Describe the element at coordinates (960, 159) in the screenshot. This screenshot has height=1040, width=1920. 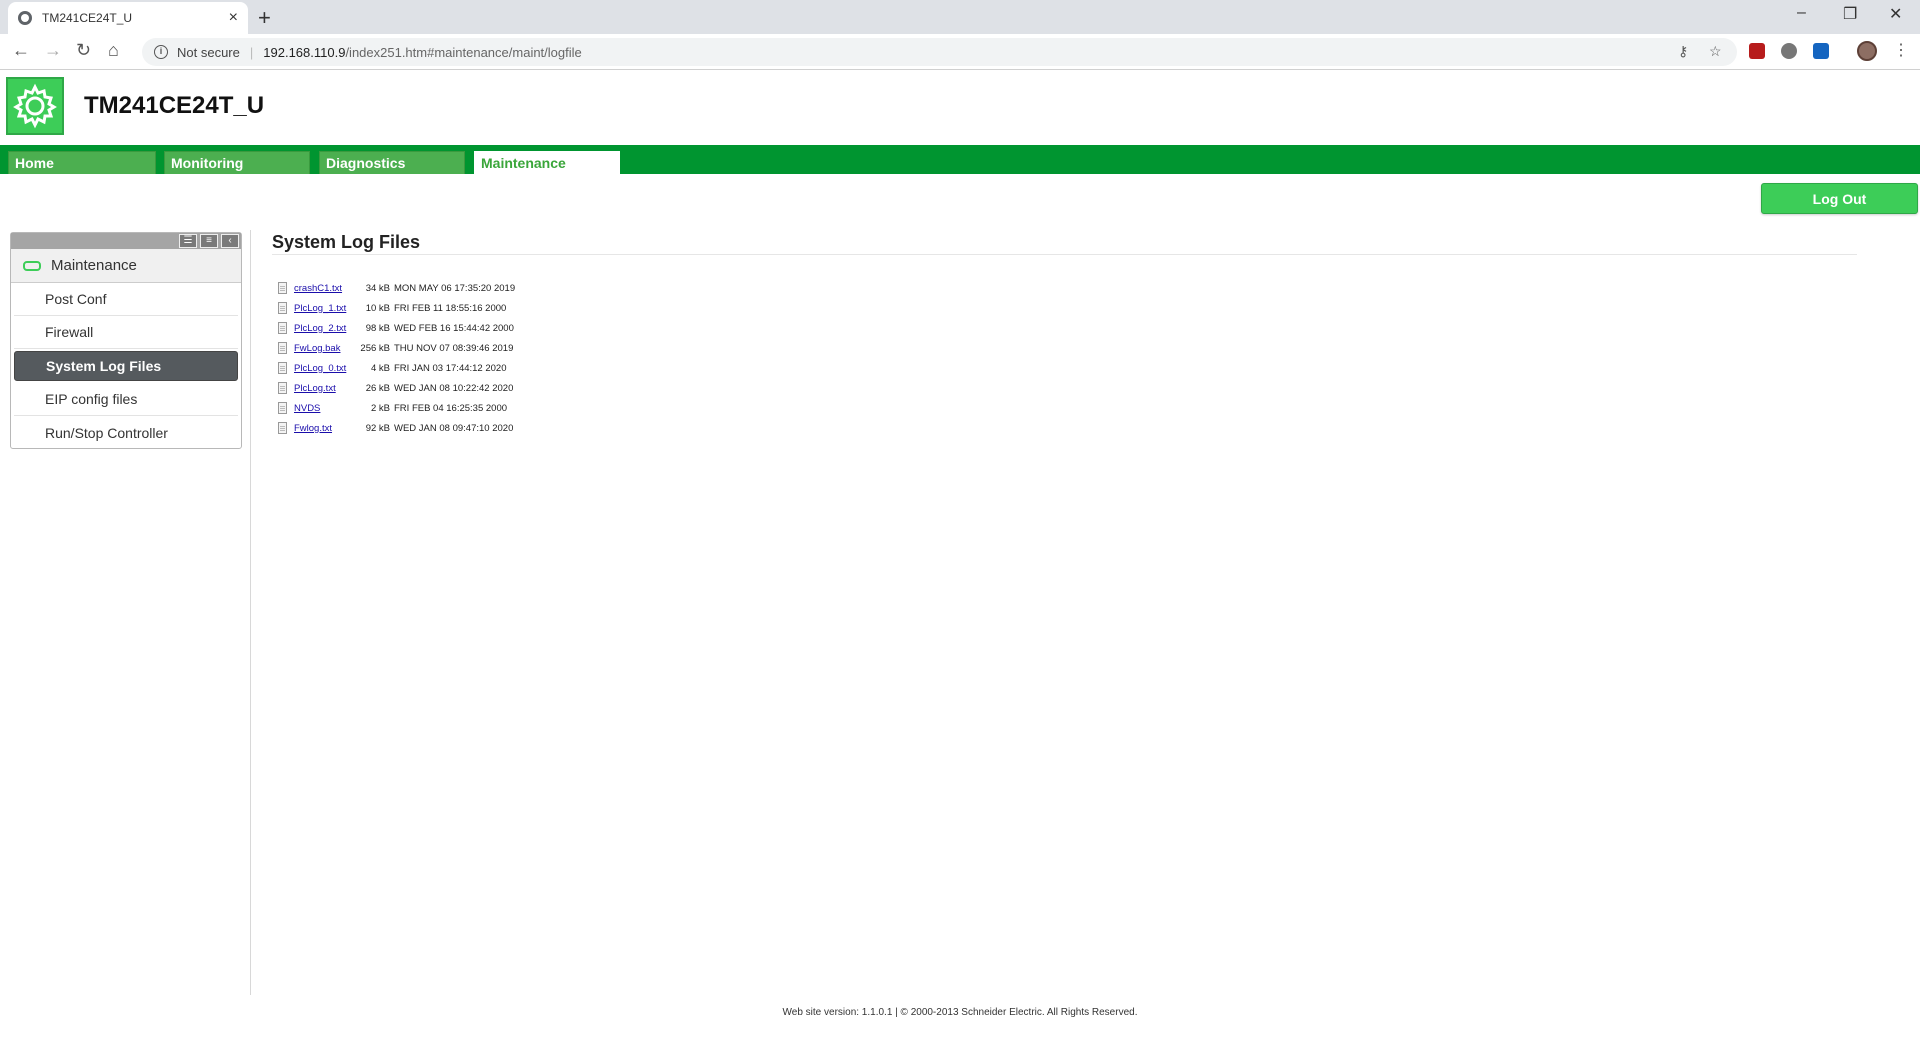
I see `main-navbar: Home Monitoring Diagnostics Maintenance` at that location.